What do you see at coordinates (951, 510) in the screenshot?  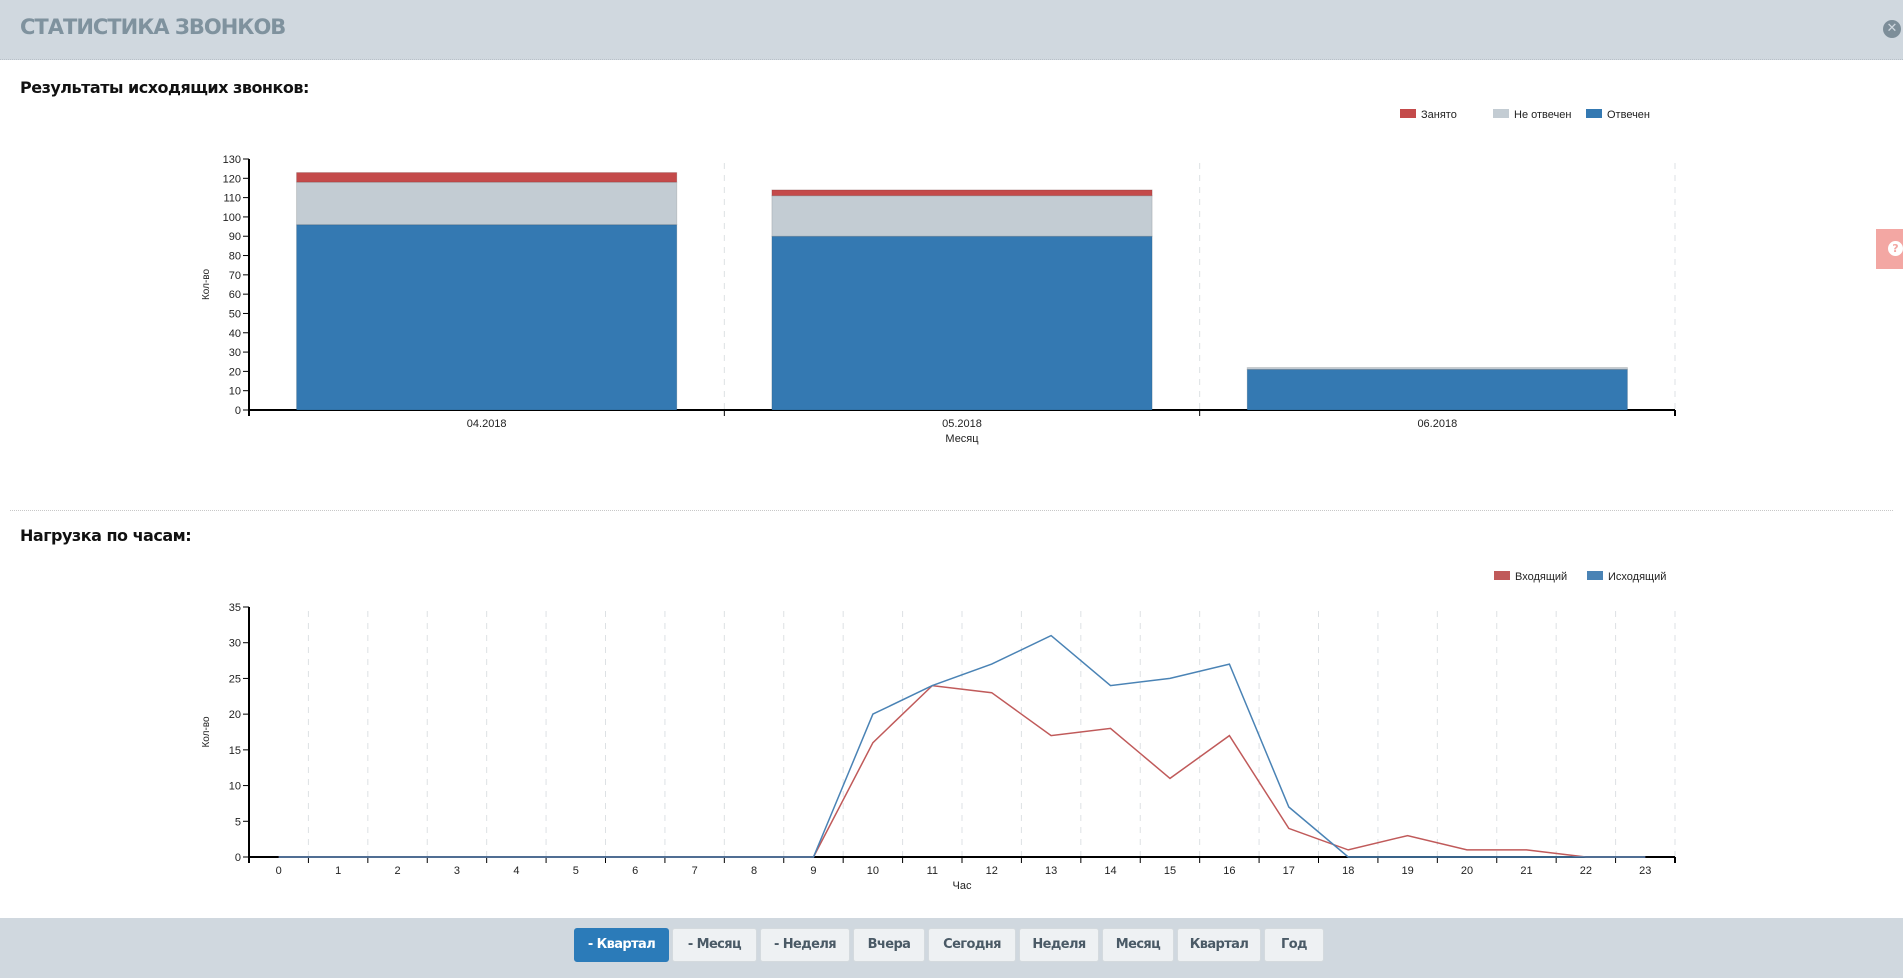 I see `section-divider` at bounding box center [951, 510].